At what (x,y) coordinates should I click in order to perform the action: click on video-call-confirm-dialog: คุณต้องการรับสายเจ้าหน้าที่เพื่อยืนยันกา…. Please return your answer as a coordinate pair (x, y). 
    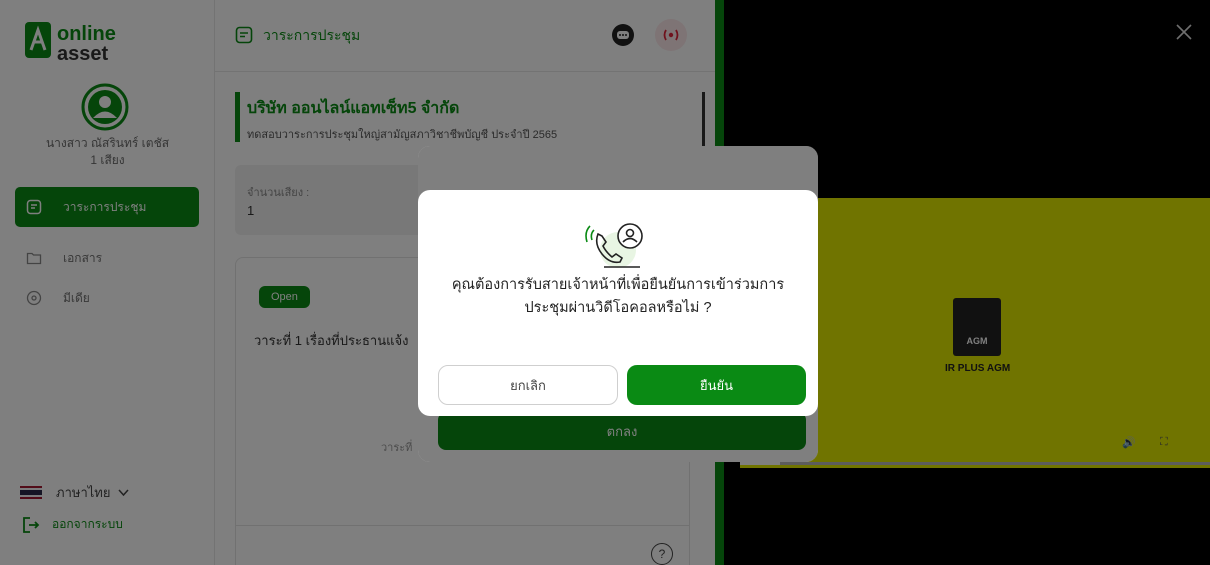
    Looking at the image, I should click on (618, 303).